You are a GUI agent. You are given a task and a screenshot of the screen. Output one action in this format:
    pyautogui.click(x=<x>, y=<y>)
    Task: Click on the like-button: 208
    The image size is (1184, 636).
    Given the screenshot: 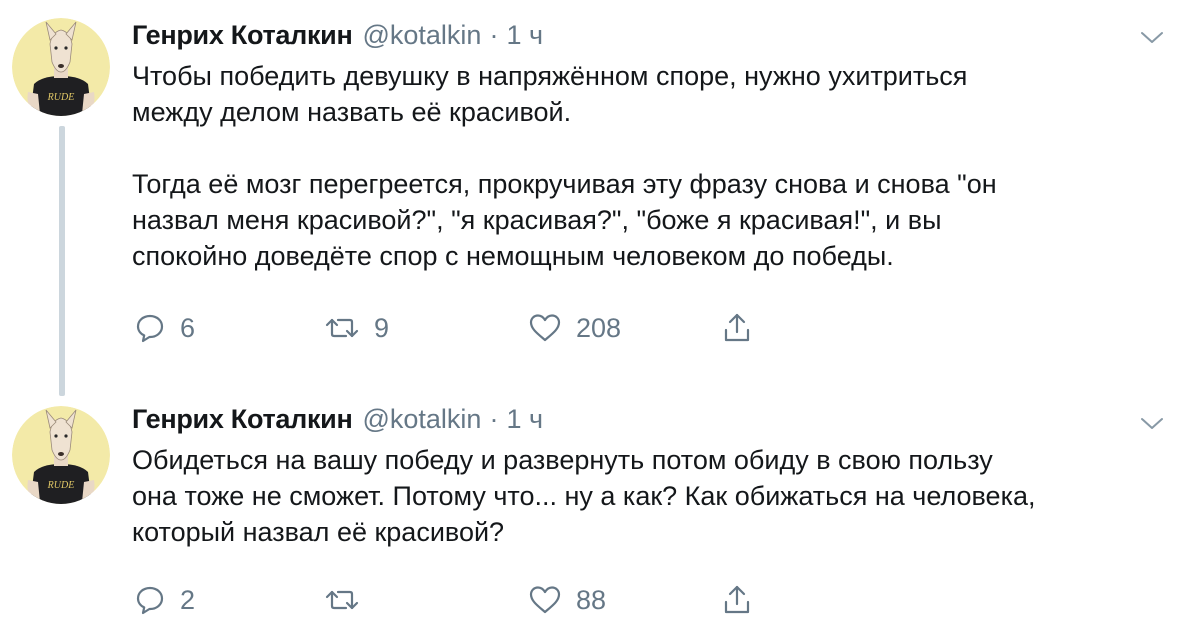 What is the action you would take?
    pyautogui.click(x=574, y=328)
    